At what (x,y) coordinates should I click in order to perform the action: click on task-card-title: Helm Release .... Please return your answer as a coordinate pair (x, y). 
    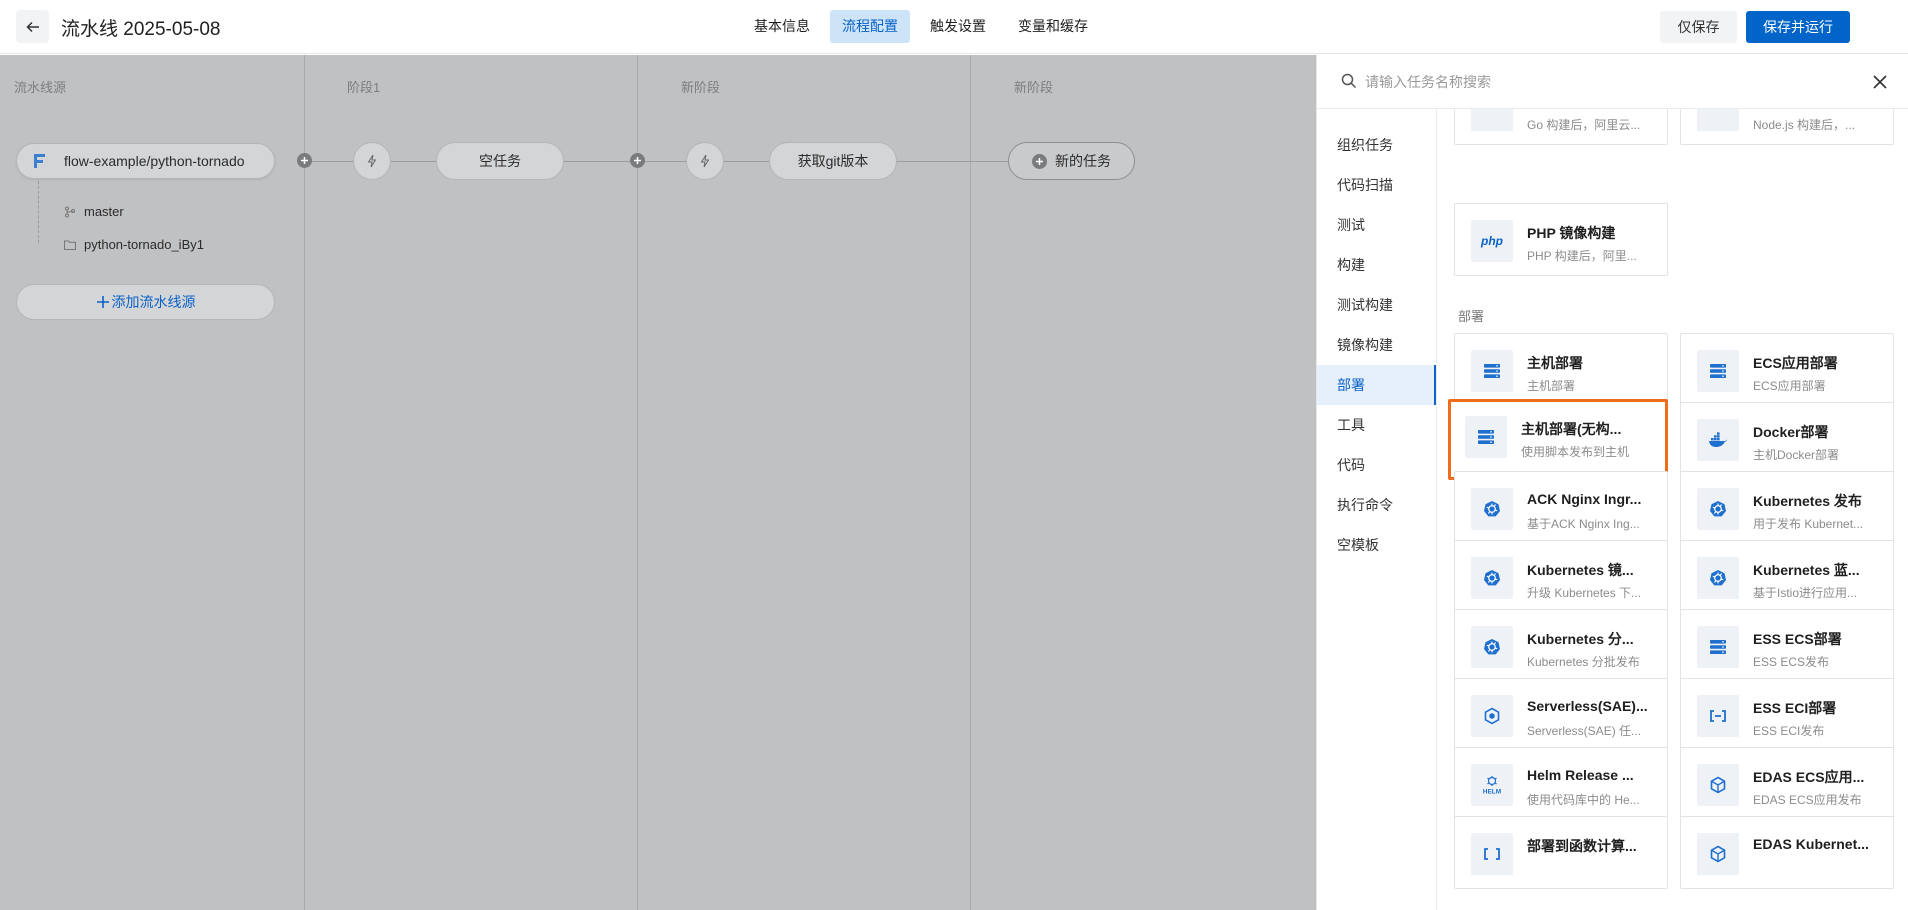
    Looking at the image, I should click on (1580, 775).